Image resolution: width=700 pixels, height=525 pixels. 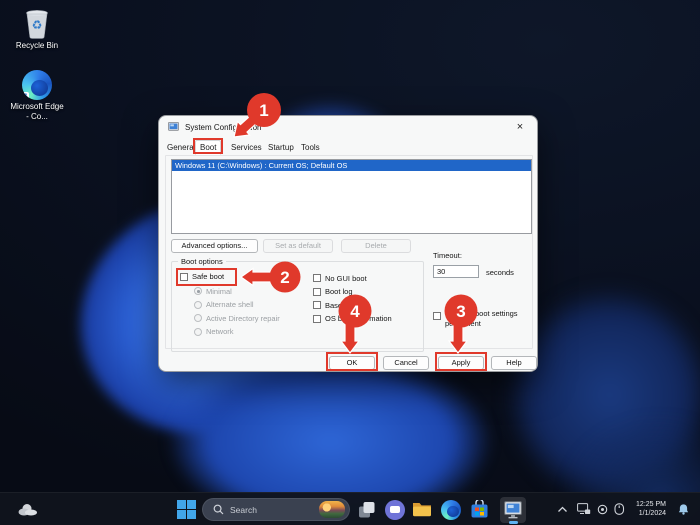 What do you see at coordinates (683, 509) in the screenshot?
I see `notification-bell-icon` at bounding box center [683, 509].